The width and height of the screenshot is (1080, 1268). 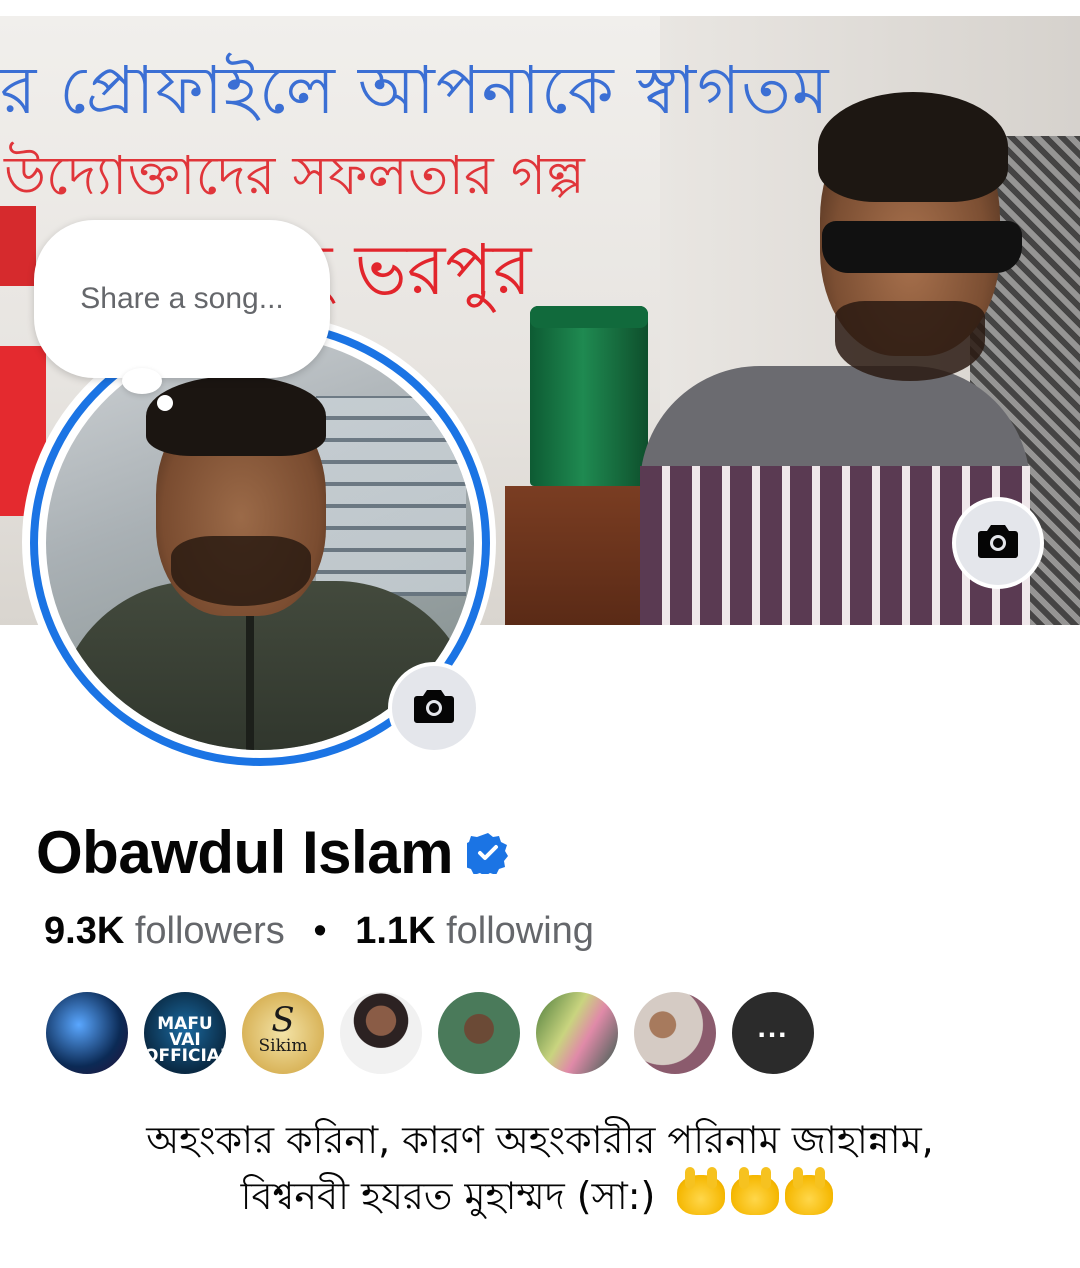 I want to click on followers-link: 9.3K followers, so click(x=164, y=931).